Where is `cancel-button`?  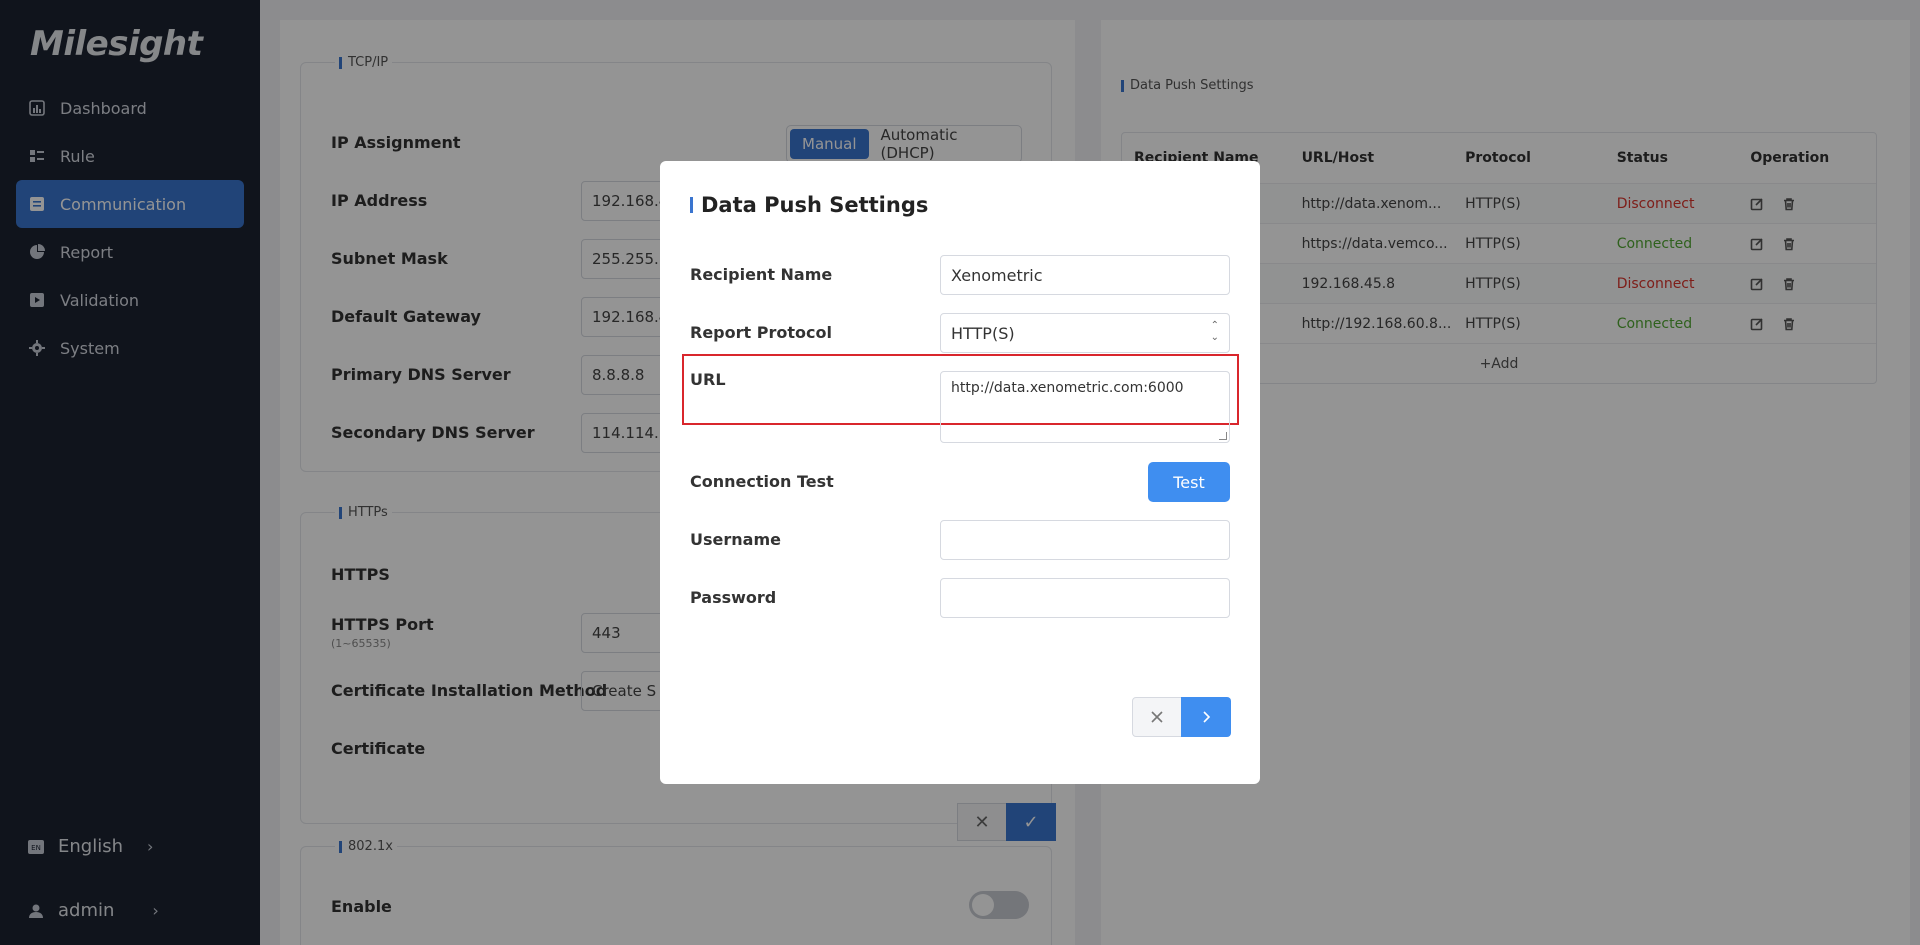 cancel-button is located at coordinates (1157, 717).